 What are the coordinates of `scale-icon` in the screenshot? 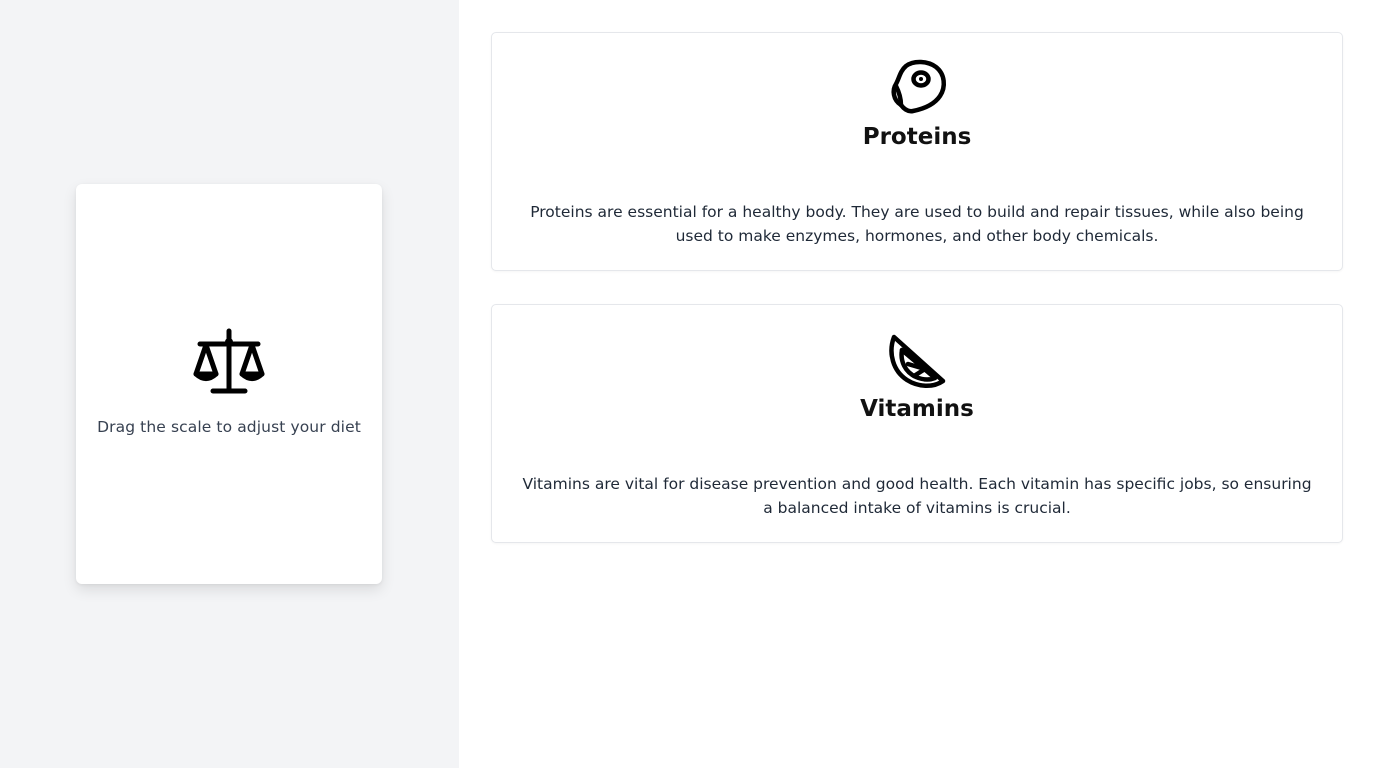 It's located at (229, 362).